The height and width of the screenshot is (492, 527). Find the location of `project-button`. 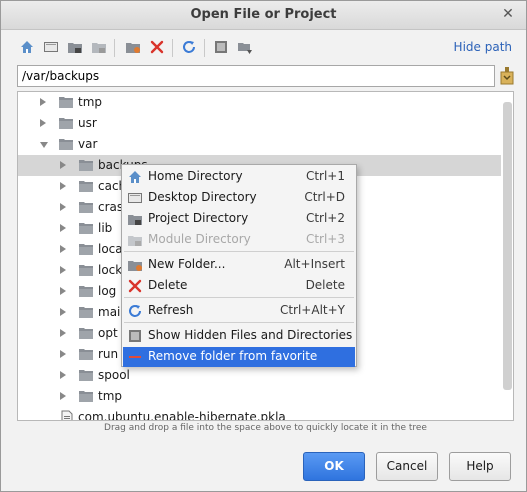

project-button is located at coordinates (75, 47).